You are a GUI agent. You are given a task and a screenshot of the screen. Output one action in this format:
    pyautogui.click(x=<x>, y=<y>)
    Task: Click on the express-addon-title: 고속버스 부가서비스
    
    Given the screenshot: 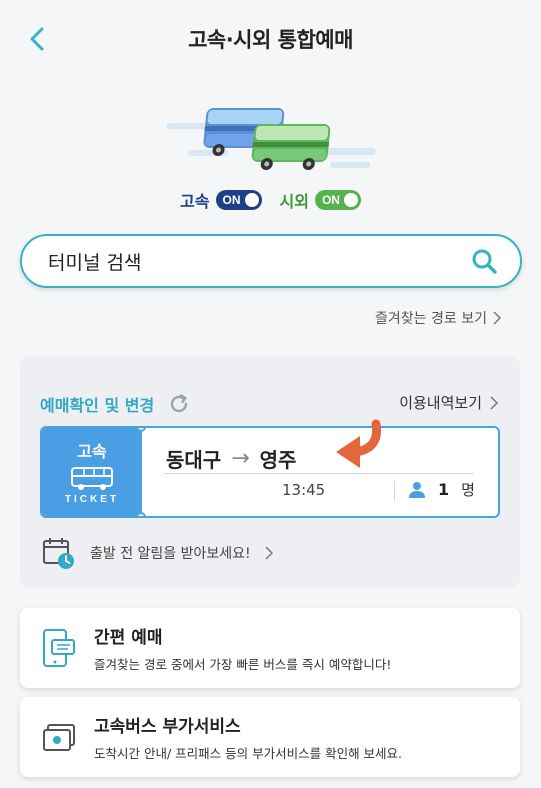 What is the action you would take?
    pyautogui.click(x=167, y=727)
    